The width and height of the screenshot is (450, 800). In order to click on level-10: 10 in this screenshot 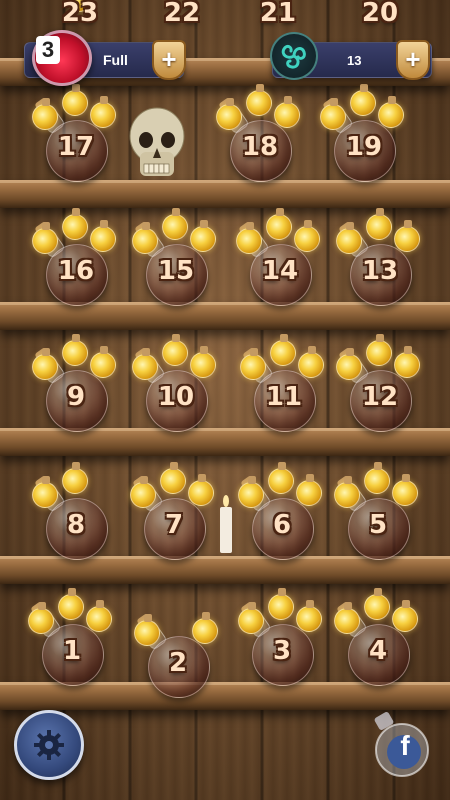, I will do `click(176, 393)`.